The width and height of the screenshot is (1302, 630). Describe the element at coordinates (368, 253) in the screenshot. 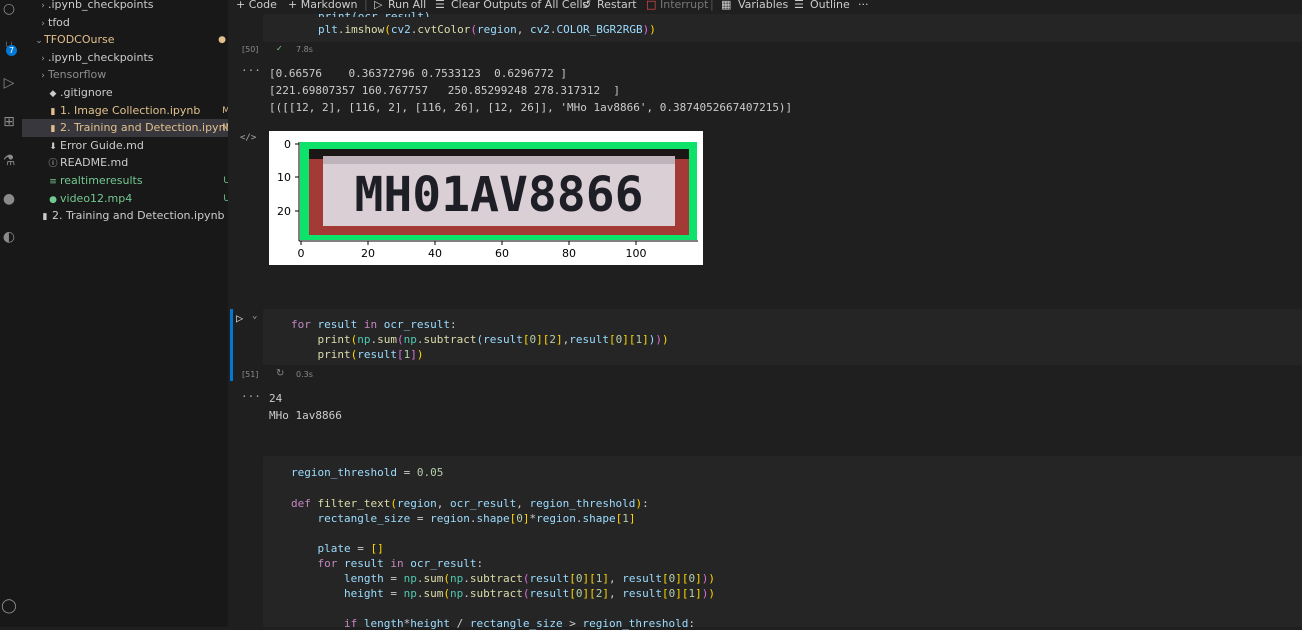

I see `x-tick-label: 20` at that location.